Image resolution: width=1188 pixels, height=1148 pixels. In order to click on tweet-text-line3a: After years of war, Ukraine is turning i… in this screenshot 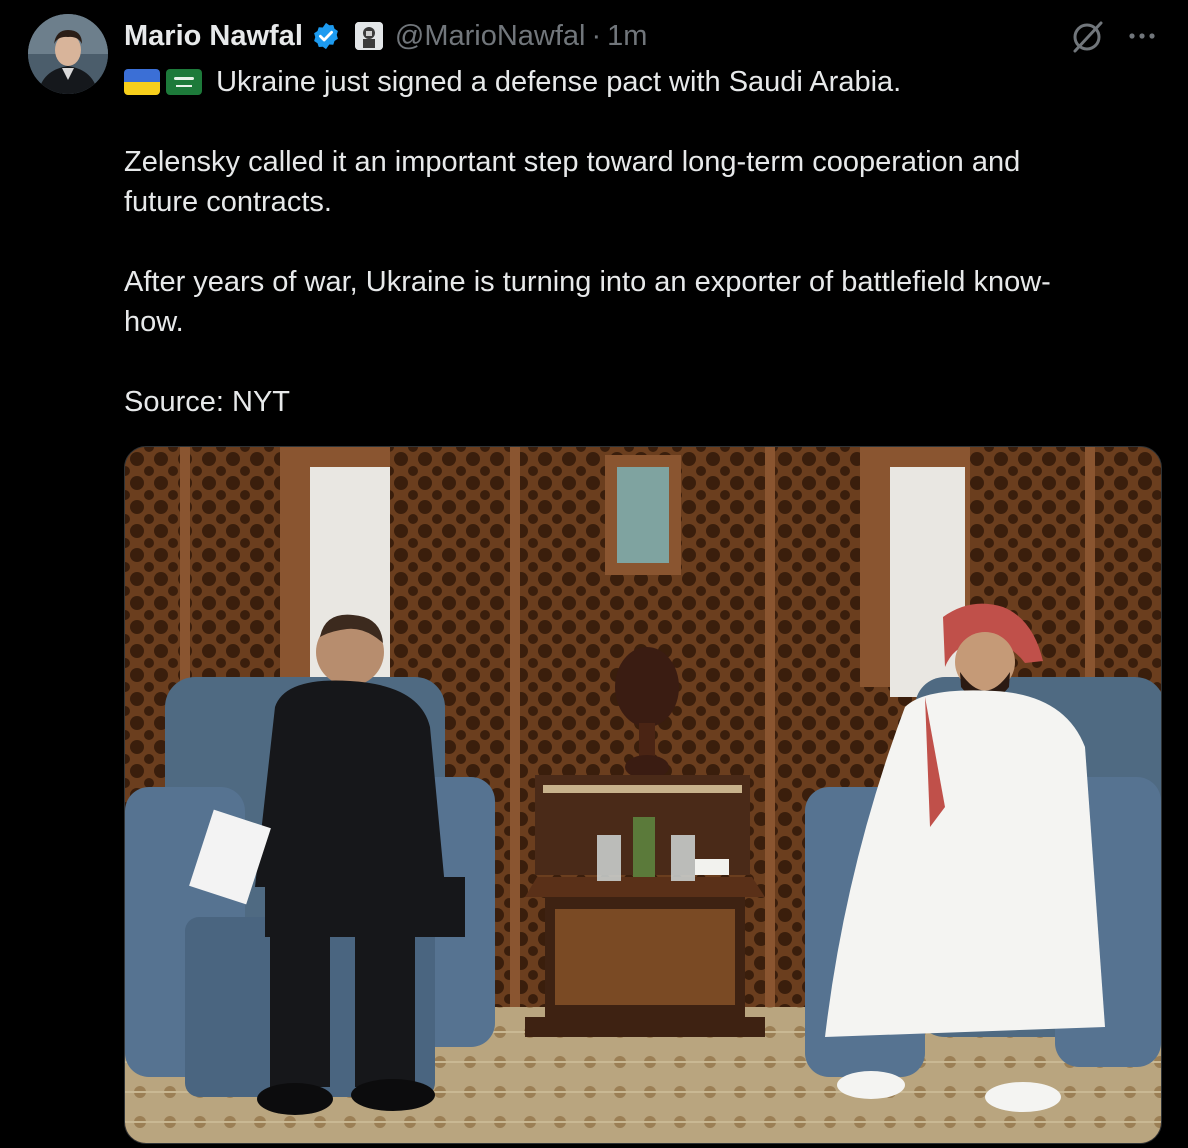, I will do `click(587, 282)`.